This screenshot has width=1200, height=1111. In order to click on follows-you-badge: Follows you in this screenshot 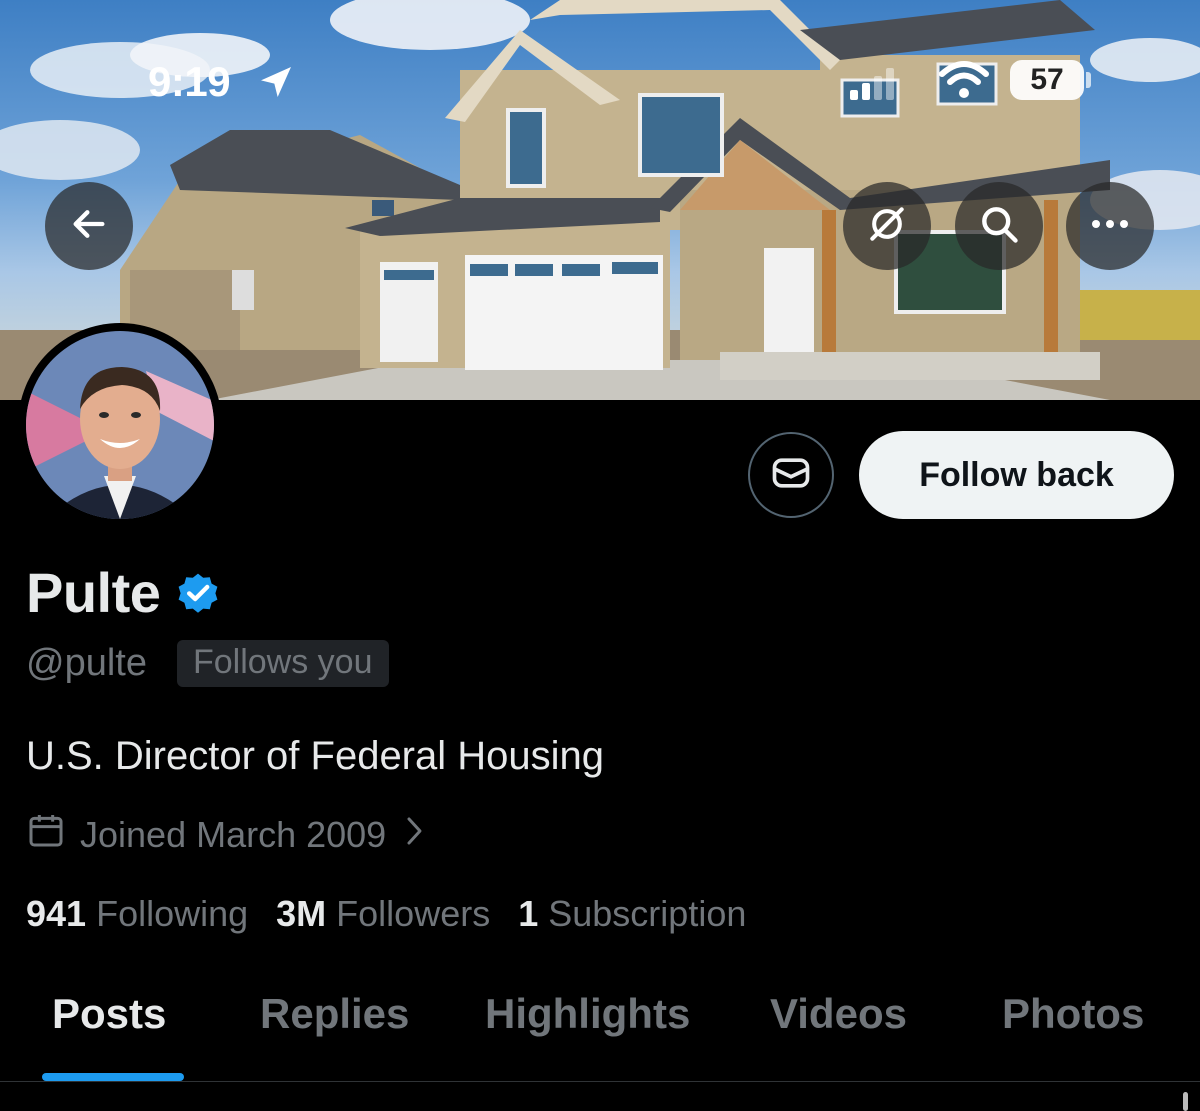, I will do `click(282, 663)`.